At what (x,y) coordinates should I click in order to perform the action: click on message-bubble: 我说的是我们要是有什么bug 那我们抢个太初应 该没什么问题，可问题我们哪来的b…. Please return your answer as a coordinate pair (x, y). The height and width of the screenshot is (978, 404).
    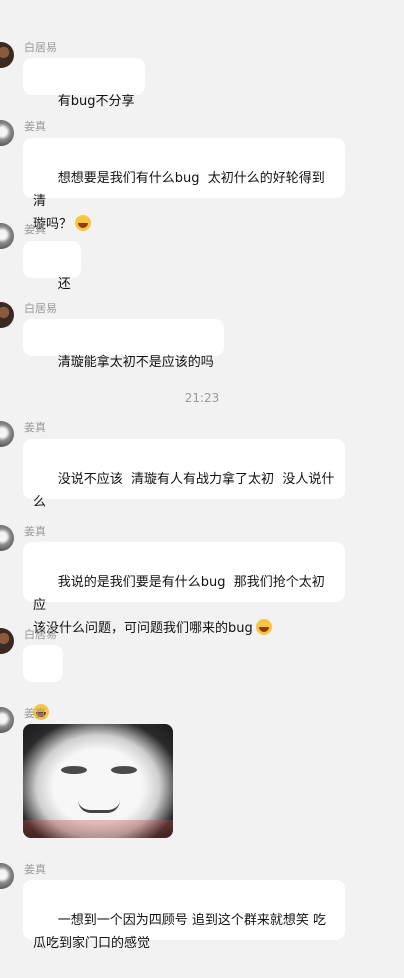
    Looking at the image, I should click on (184, 589).